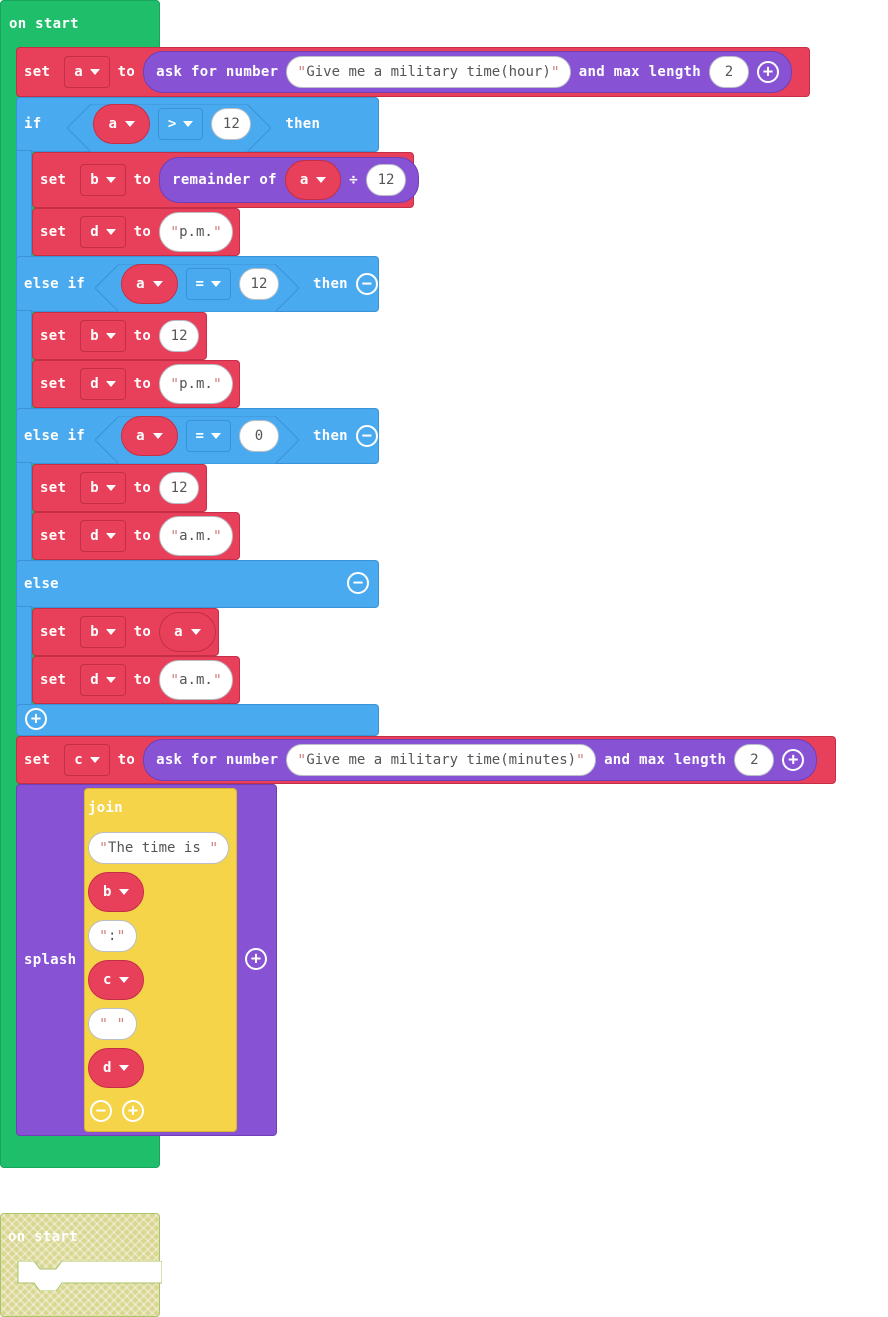  What do you see at coordinates (33, 124) in the screenshot?
I see `if-keyword: if` at bounding box center [33, 124].